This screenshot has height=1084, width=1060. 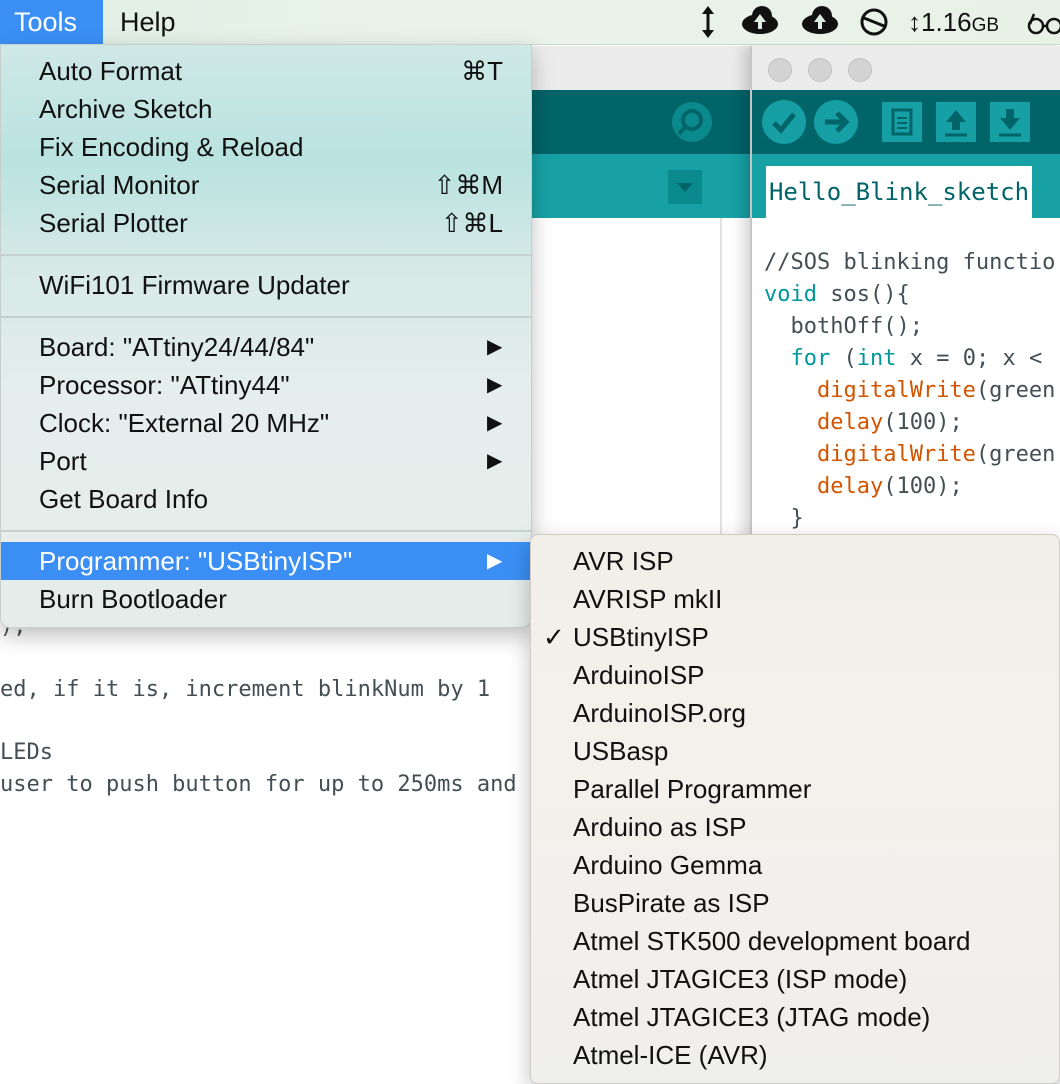 What do you see at coordinates (266, 461) in the screenshot?
I see `menu-item-port: Port ▶` at bounding box center [266, 461].